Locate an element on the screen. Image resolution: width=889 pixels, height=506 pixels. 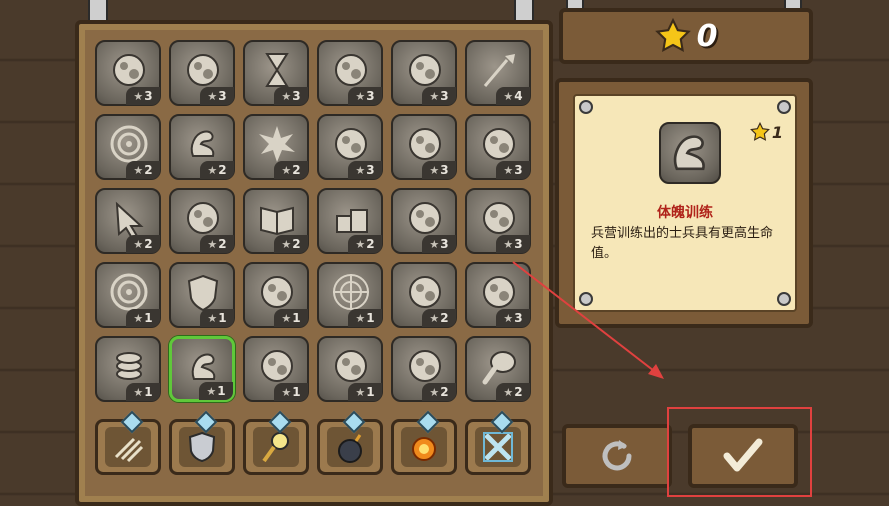
info-panel: 1 体魄训练 兵营训练出的士兵具有更高生命值。 is located at coordinates (684, 203).